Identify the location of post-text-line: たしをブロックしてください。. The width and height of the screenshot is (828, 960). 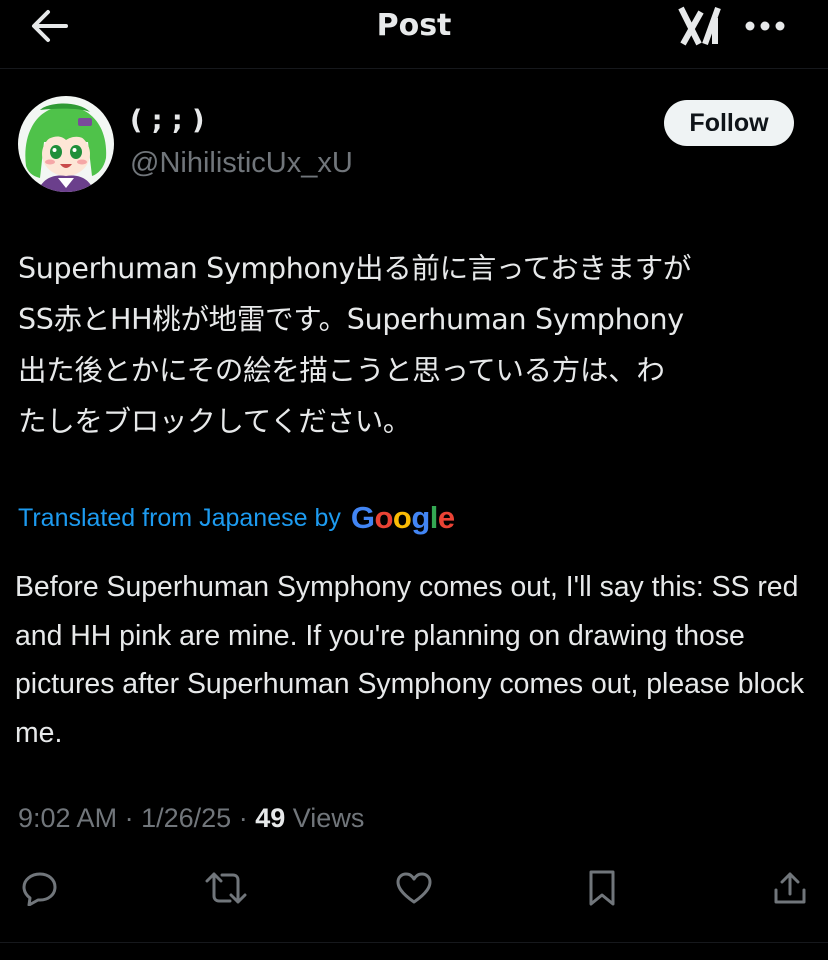
(215, 421).